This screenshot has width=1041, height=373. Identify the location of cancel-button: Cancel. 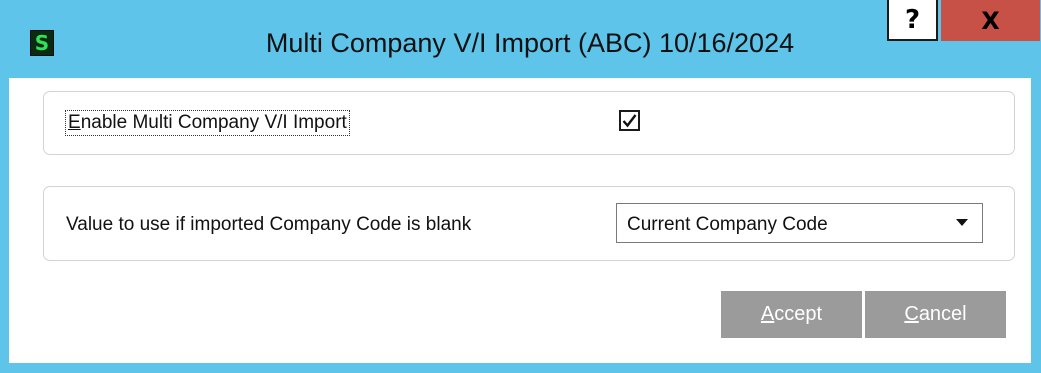
(935, 314).